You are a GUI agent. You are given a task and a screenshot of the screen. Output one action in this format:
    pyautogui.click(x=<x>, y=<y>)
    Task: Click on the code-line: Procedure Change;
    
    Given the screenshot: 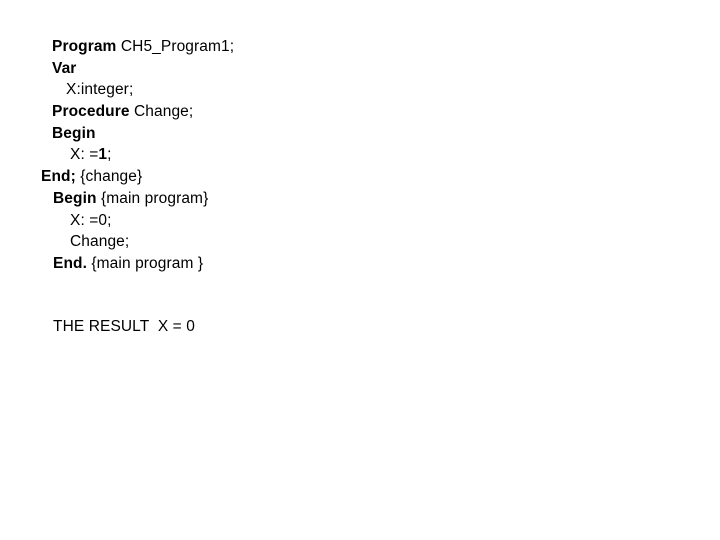 What is the action you would take?
    pyautogui.click(x=360, y=112)
    